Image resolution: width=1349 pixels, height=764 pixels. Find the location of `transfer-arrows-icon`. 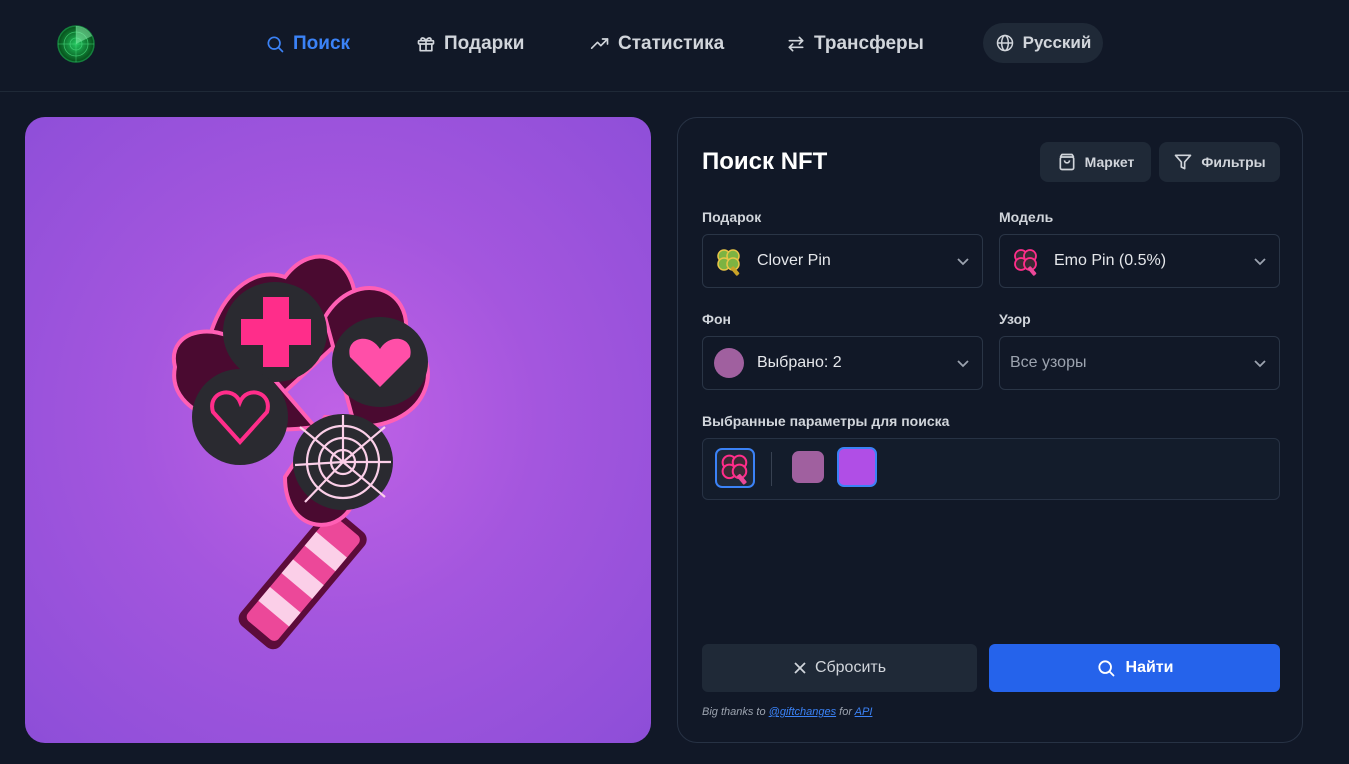

transfer-arrows-icon is located at coordinates (796, 44).